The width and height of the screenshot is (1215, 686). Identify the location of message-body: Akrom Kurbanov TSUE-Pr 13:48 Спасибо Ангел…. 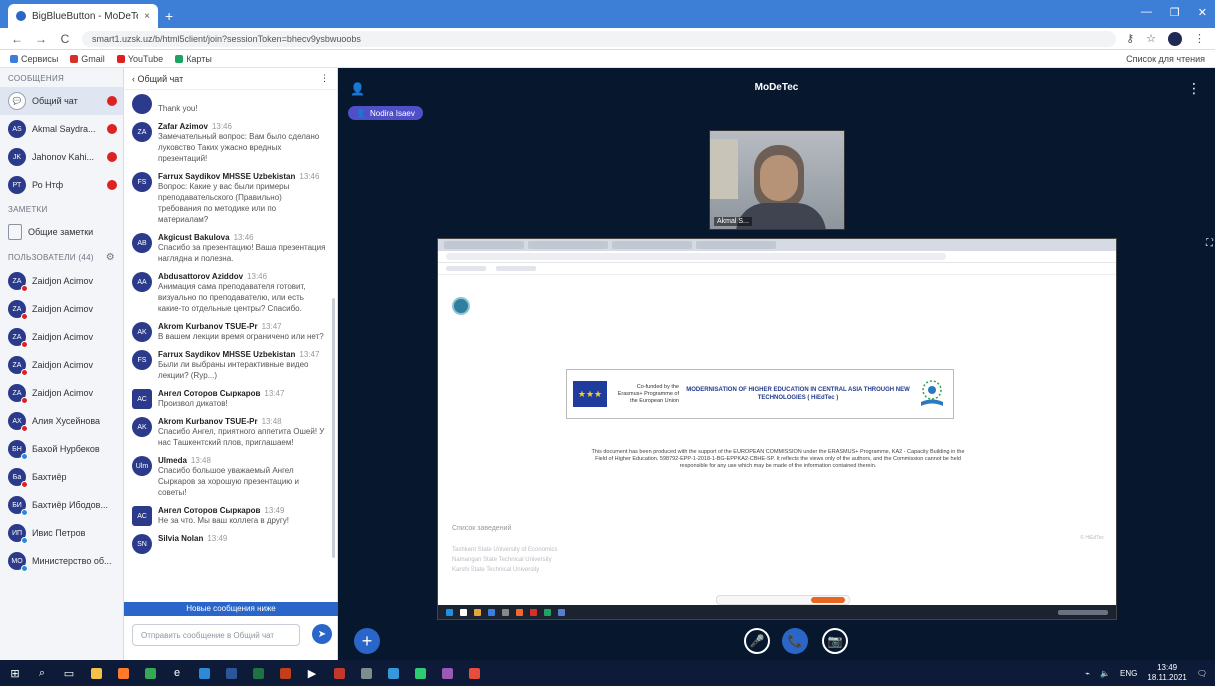
(242, 432).